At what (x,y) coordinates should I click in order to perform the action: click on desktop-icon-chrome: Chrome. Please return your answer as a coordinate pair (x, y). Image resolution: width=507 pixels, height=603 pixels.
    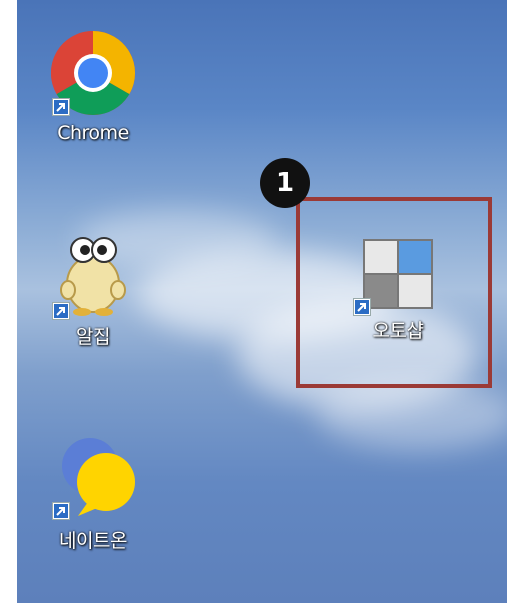
    Looking at the image, I should click on (93, 86).